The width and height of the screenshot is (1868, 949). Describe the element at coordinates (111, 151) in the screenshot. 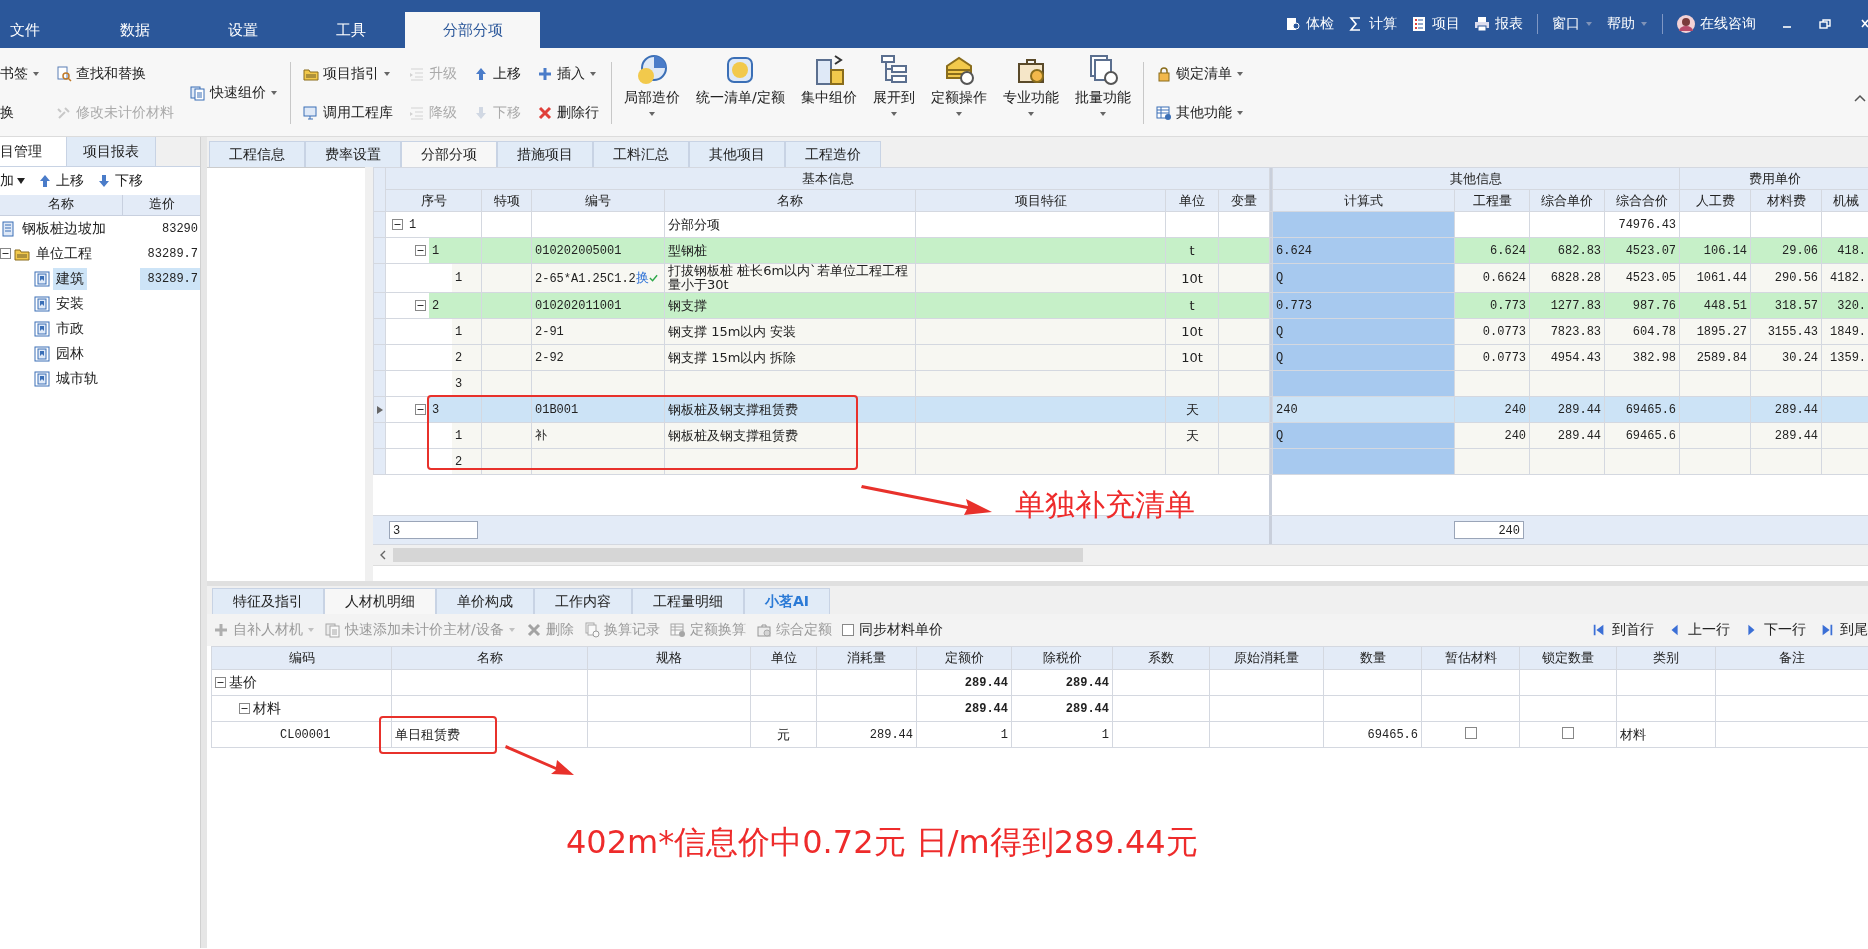

I see `panel-tab: 项目报表` at that location.